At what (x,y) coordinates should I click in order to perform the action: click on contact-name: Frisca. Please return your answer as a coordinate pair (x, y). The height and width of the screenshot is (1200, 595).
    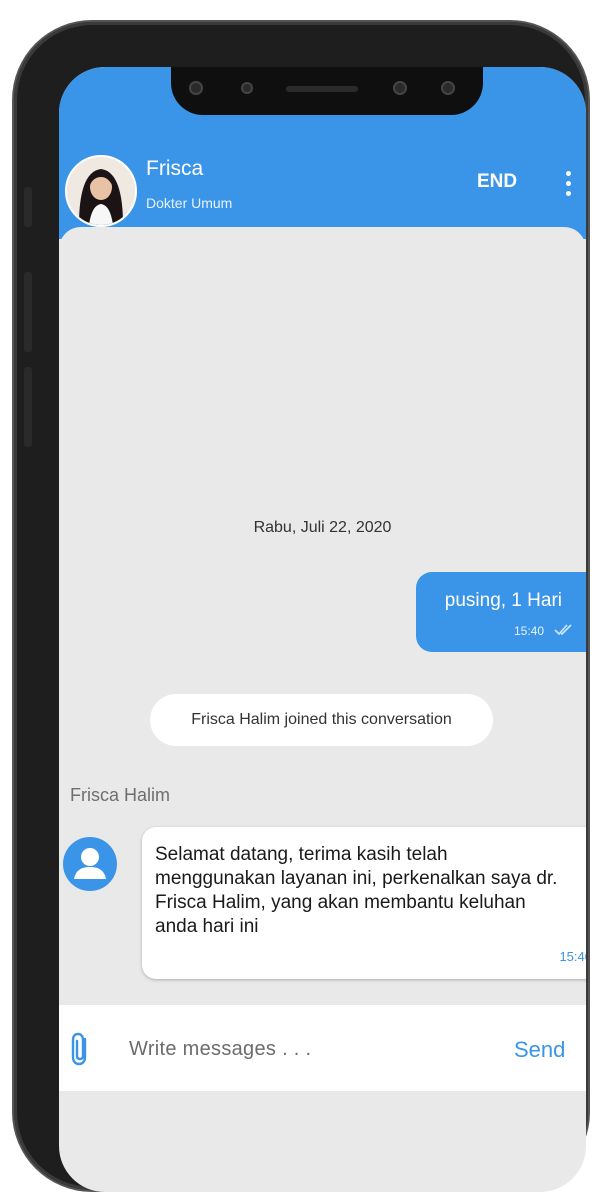
    Looking at the image, I should click on (175, 168).